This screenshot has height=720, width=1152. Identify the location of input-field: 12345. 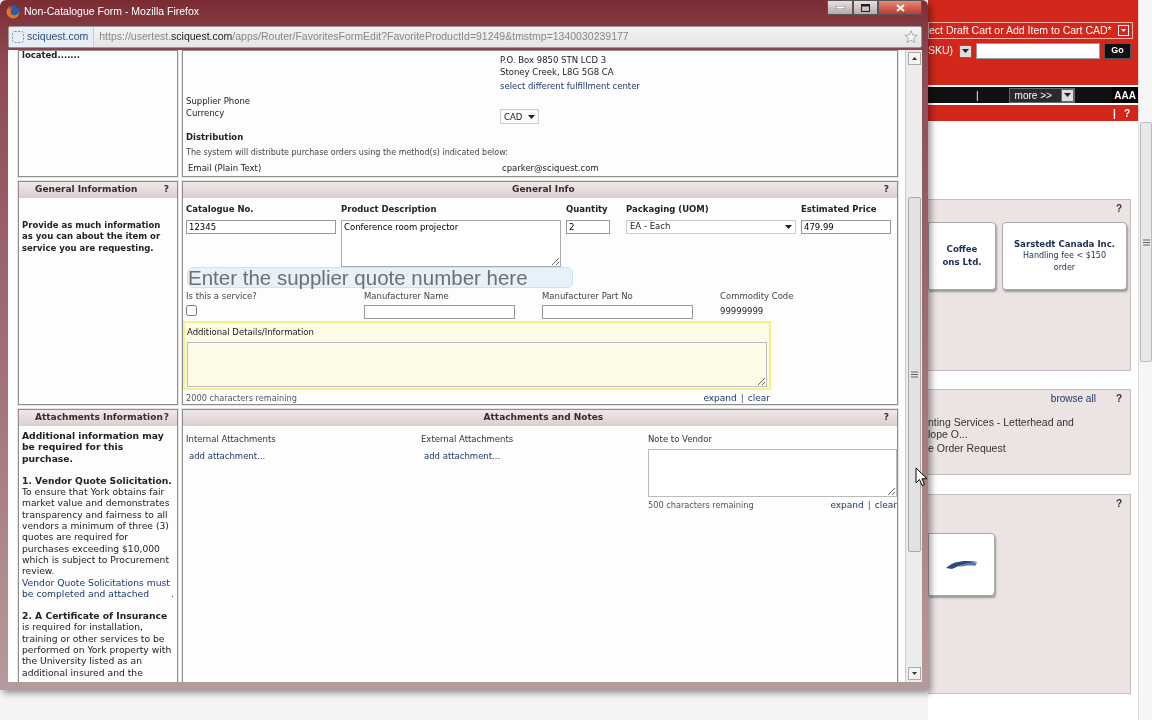
(261, 226).